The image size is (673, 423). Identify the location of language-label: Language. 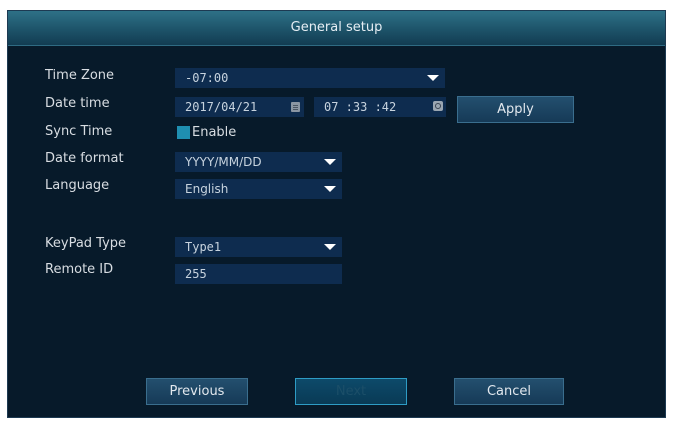
(77, 185).